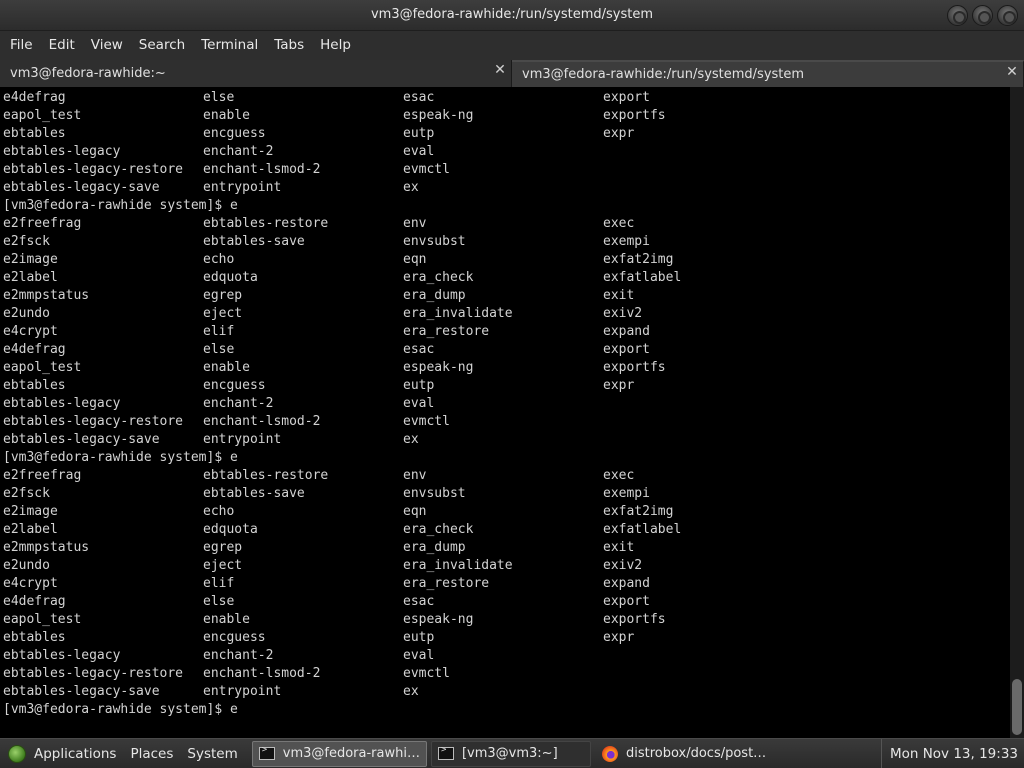 The width and height of the screenshot is (1024, 768). Describe the element at coordinates (93, 169) in the screenshot. I see `completion-item: ebtables-legacy-restore` at that location.